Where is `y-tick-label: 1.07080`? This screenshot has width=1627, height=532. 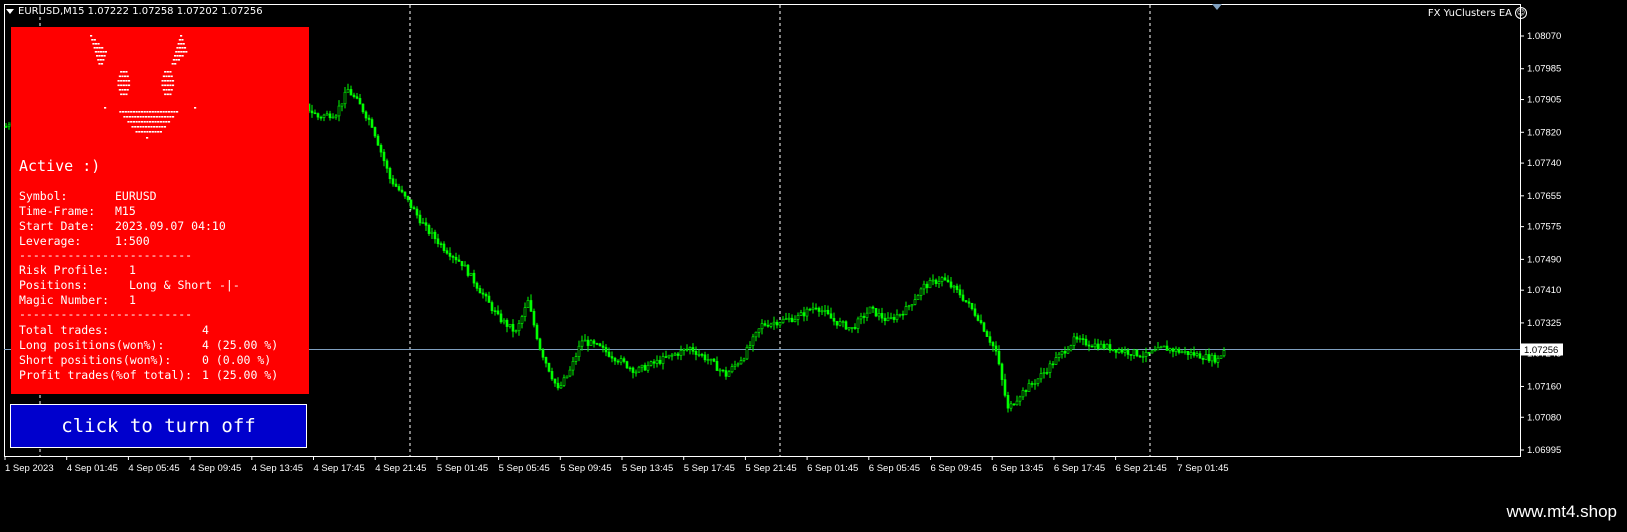 y-tick-label: 1.07080 is located at coordinates (1544, 417).